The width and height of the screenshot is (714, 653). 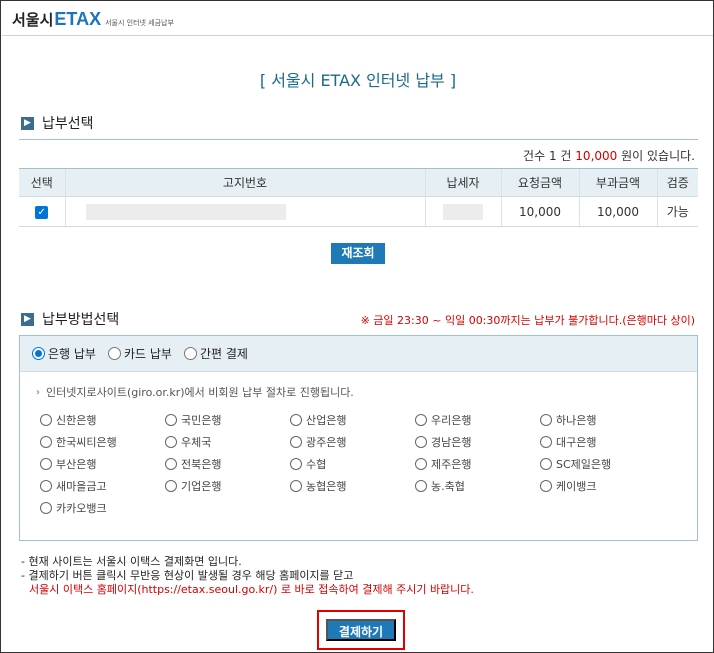 I want to click on bank-label: 국민은행, so click(x=201, y=420).